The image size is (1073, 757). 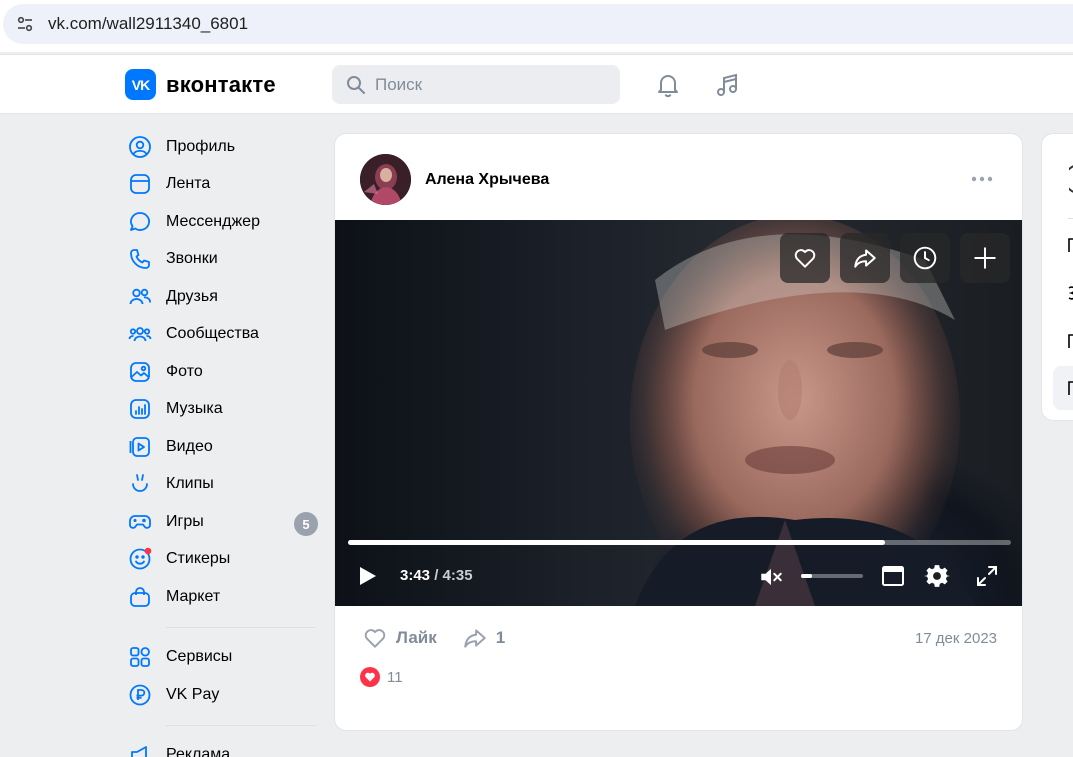 I want to click on nav-item-ads: Реклама, so click(x=224, y=747).